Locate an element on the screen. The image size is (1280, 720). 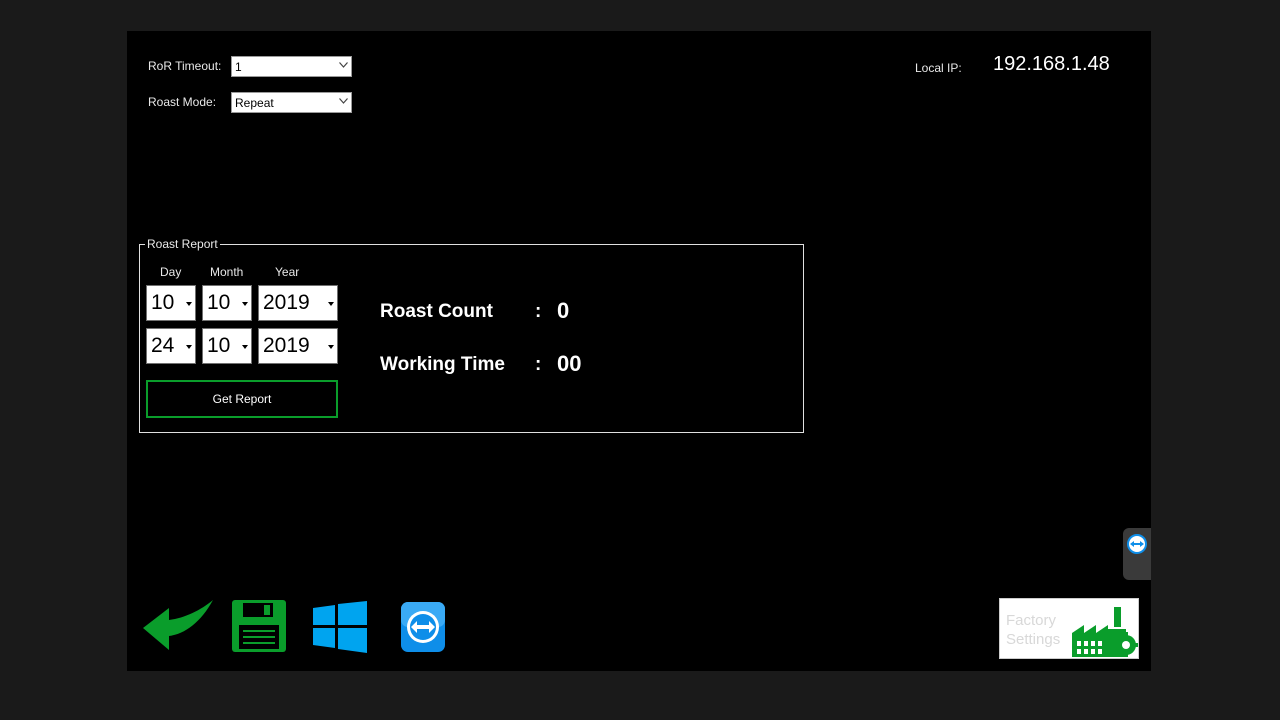
from-day-spinner: 10 is located at coordinates (171, 303).